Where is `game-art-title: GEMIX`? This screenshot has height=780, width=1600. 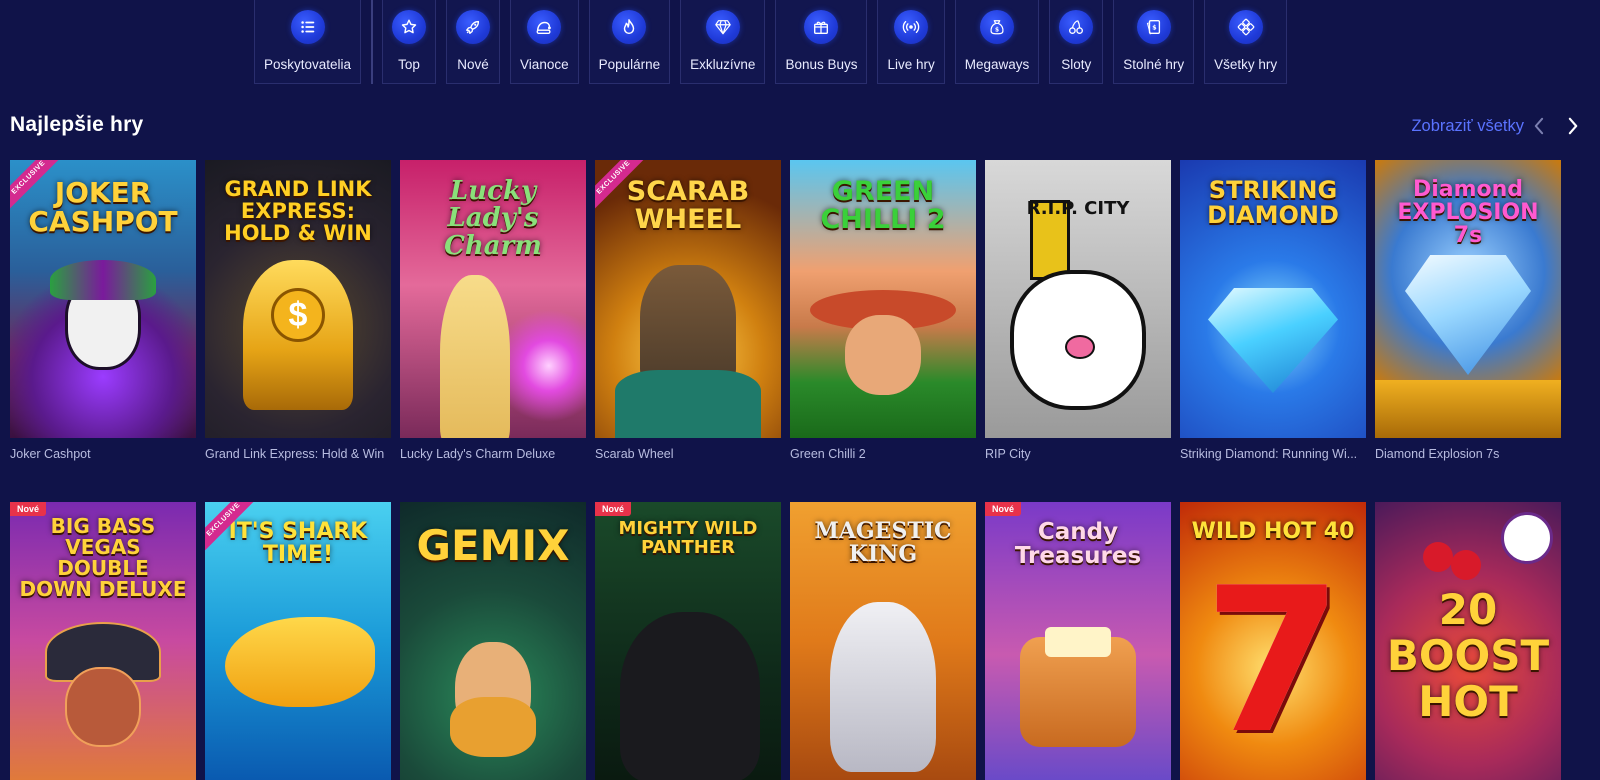 game-art-title: GEMIX is located at coordinates (493, 545).